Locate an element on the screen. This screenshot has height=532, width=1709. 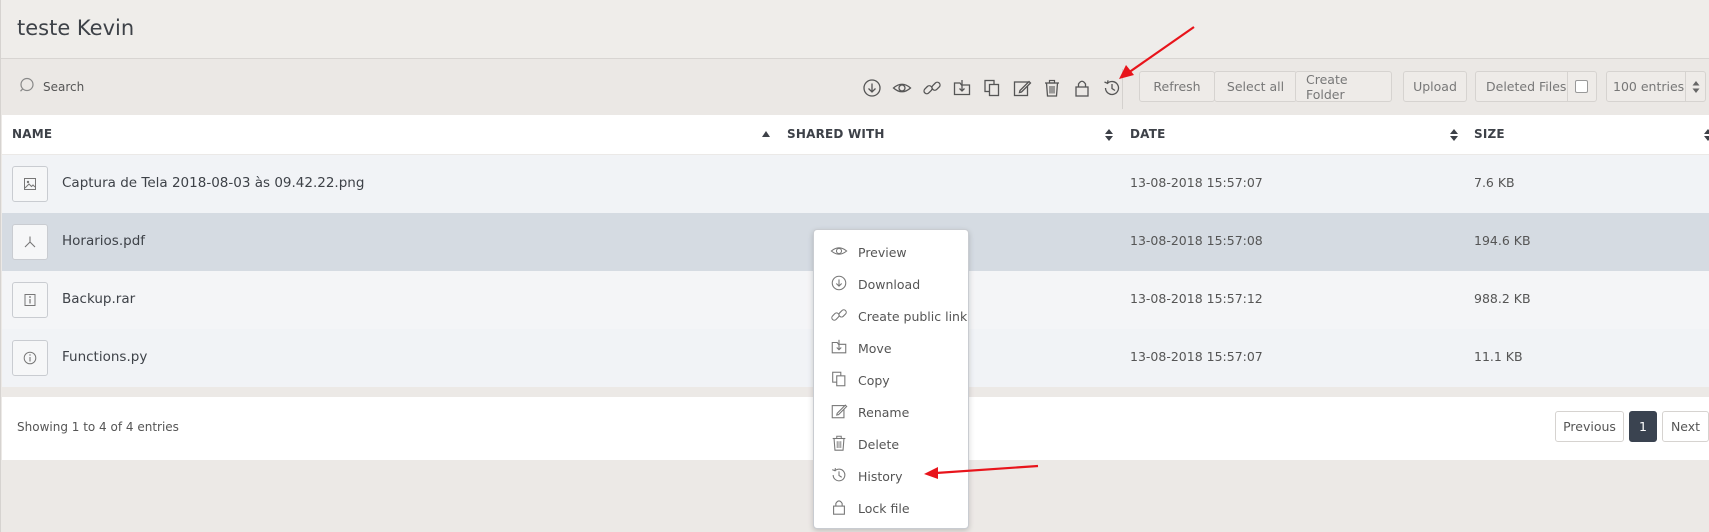
context-menu-label: Delete is located at coordinates (879, 444).